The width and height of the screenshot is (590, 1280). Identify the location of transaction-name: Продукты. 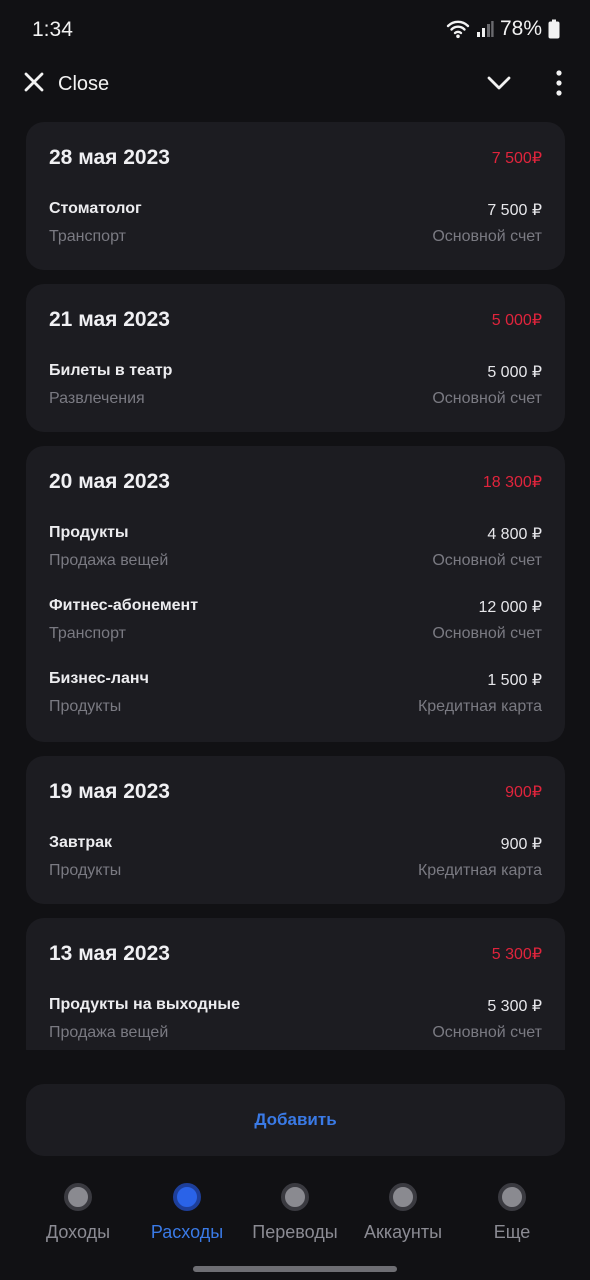
(89, 532).